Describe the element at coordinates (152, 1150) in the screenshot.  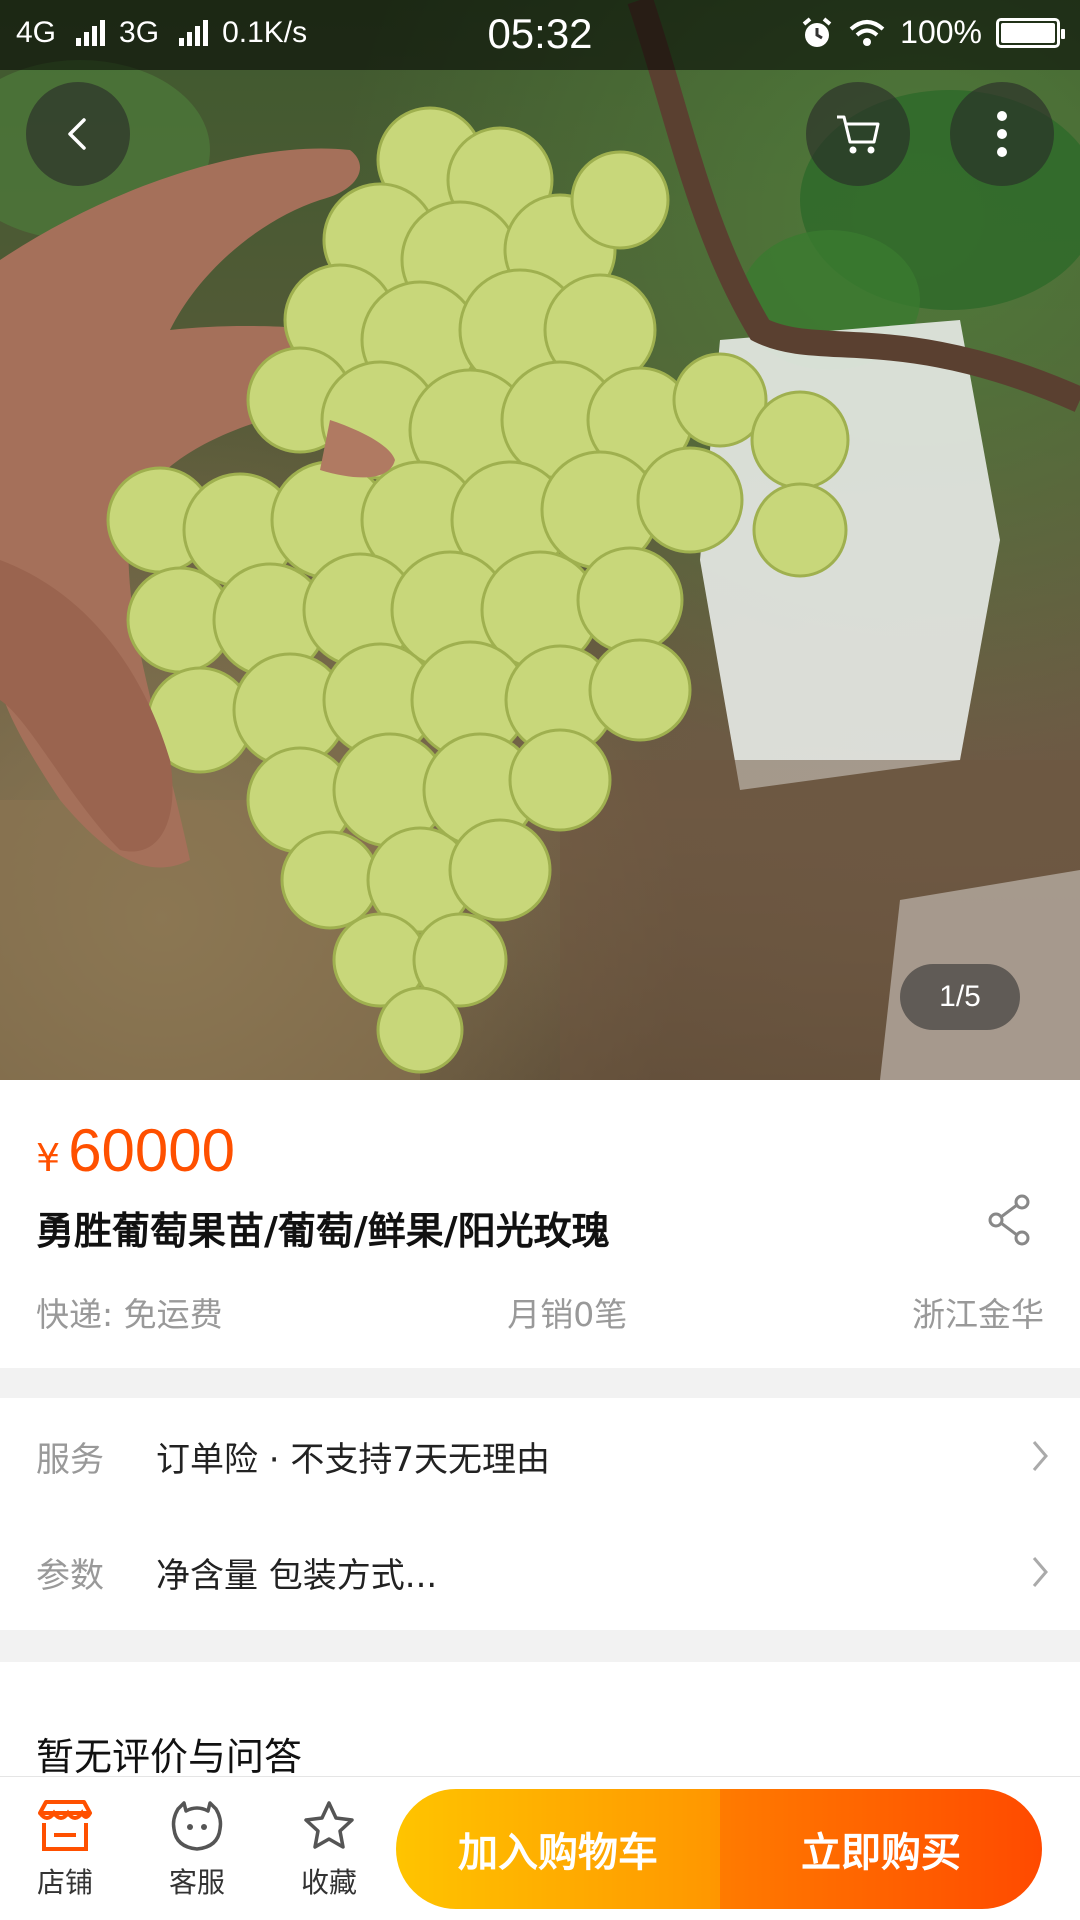
I see `price-value: 60000` at that location.